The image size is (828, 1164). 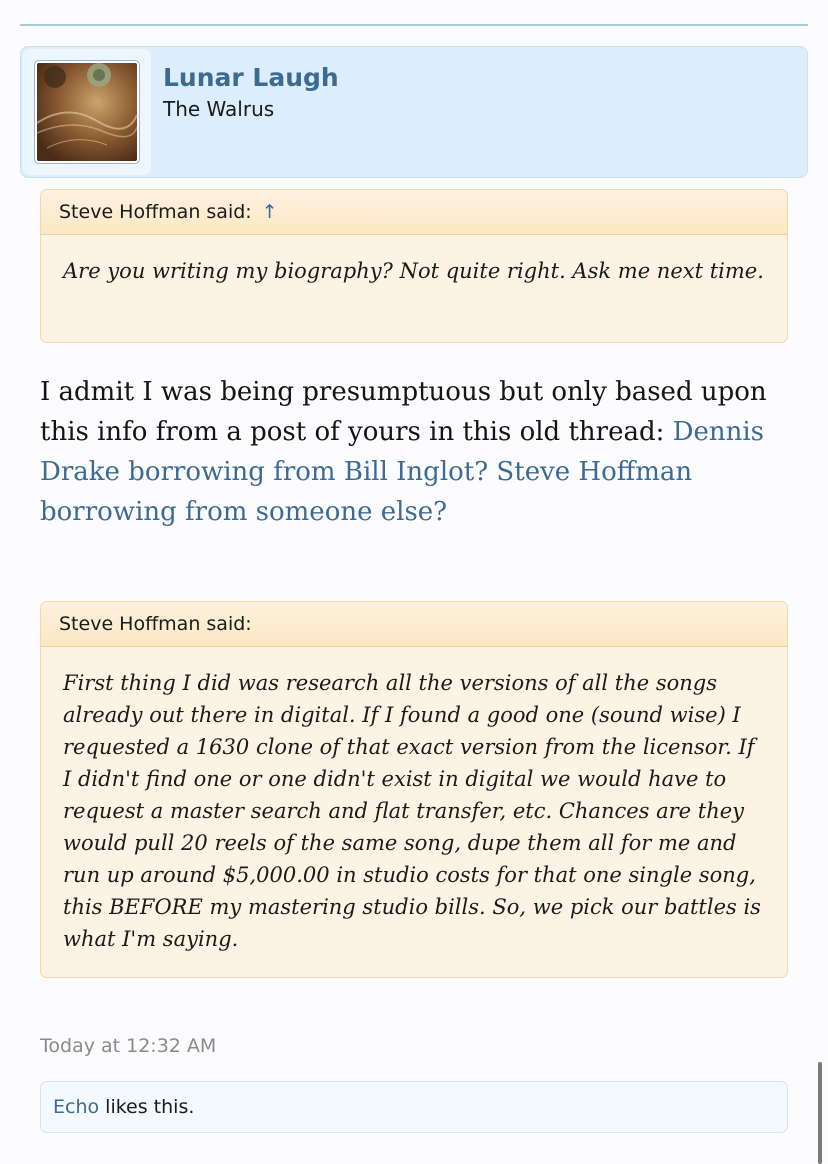 I want to click on quote-header: Steve Hoffman said: ↑, so click(x=414, y=212).